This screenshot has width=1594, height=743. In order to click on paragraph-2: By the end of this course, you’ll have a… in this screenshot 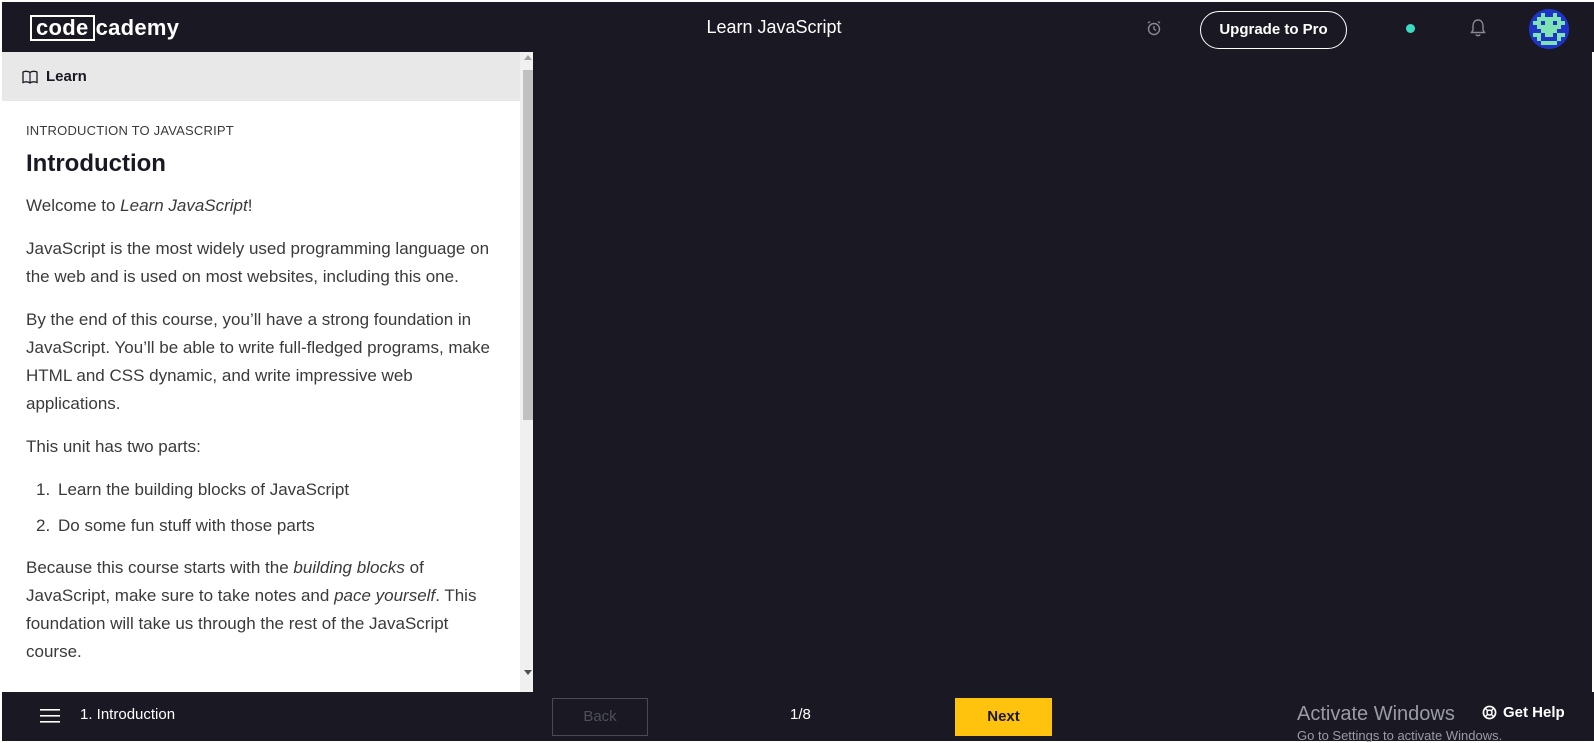, I will do `click(258, 361)`.